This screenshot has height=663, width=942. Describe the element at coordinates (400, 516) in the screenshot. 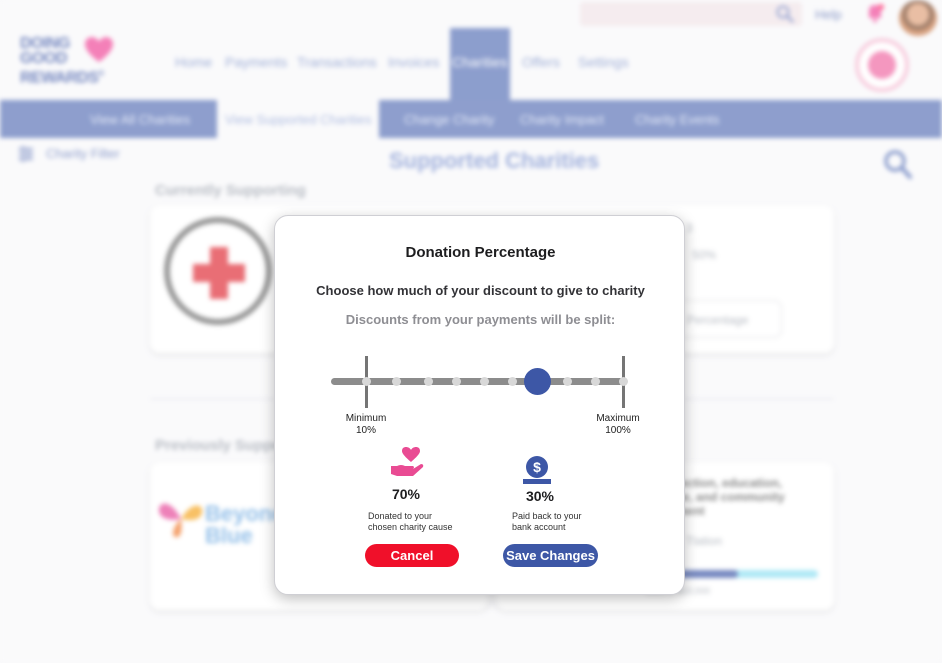

I see `charity-desc-line1: Donated to your` at that location.